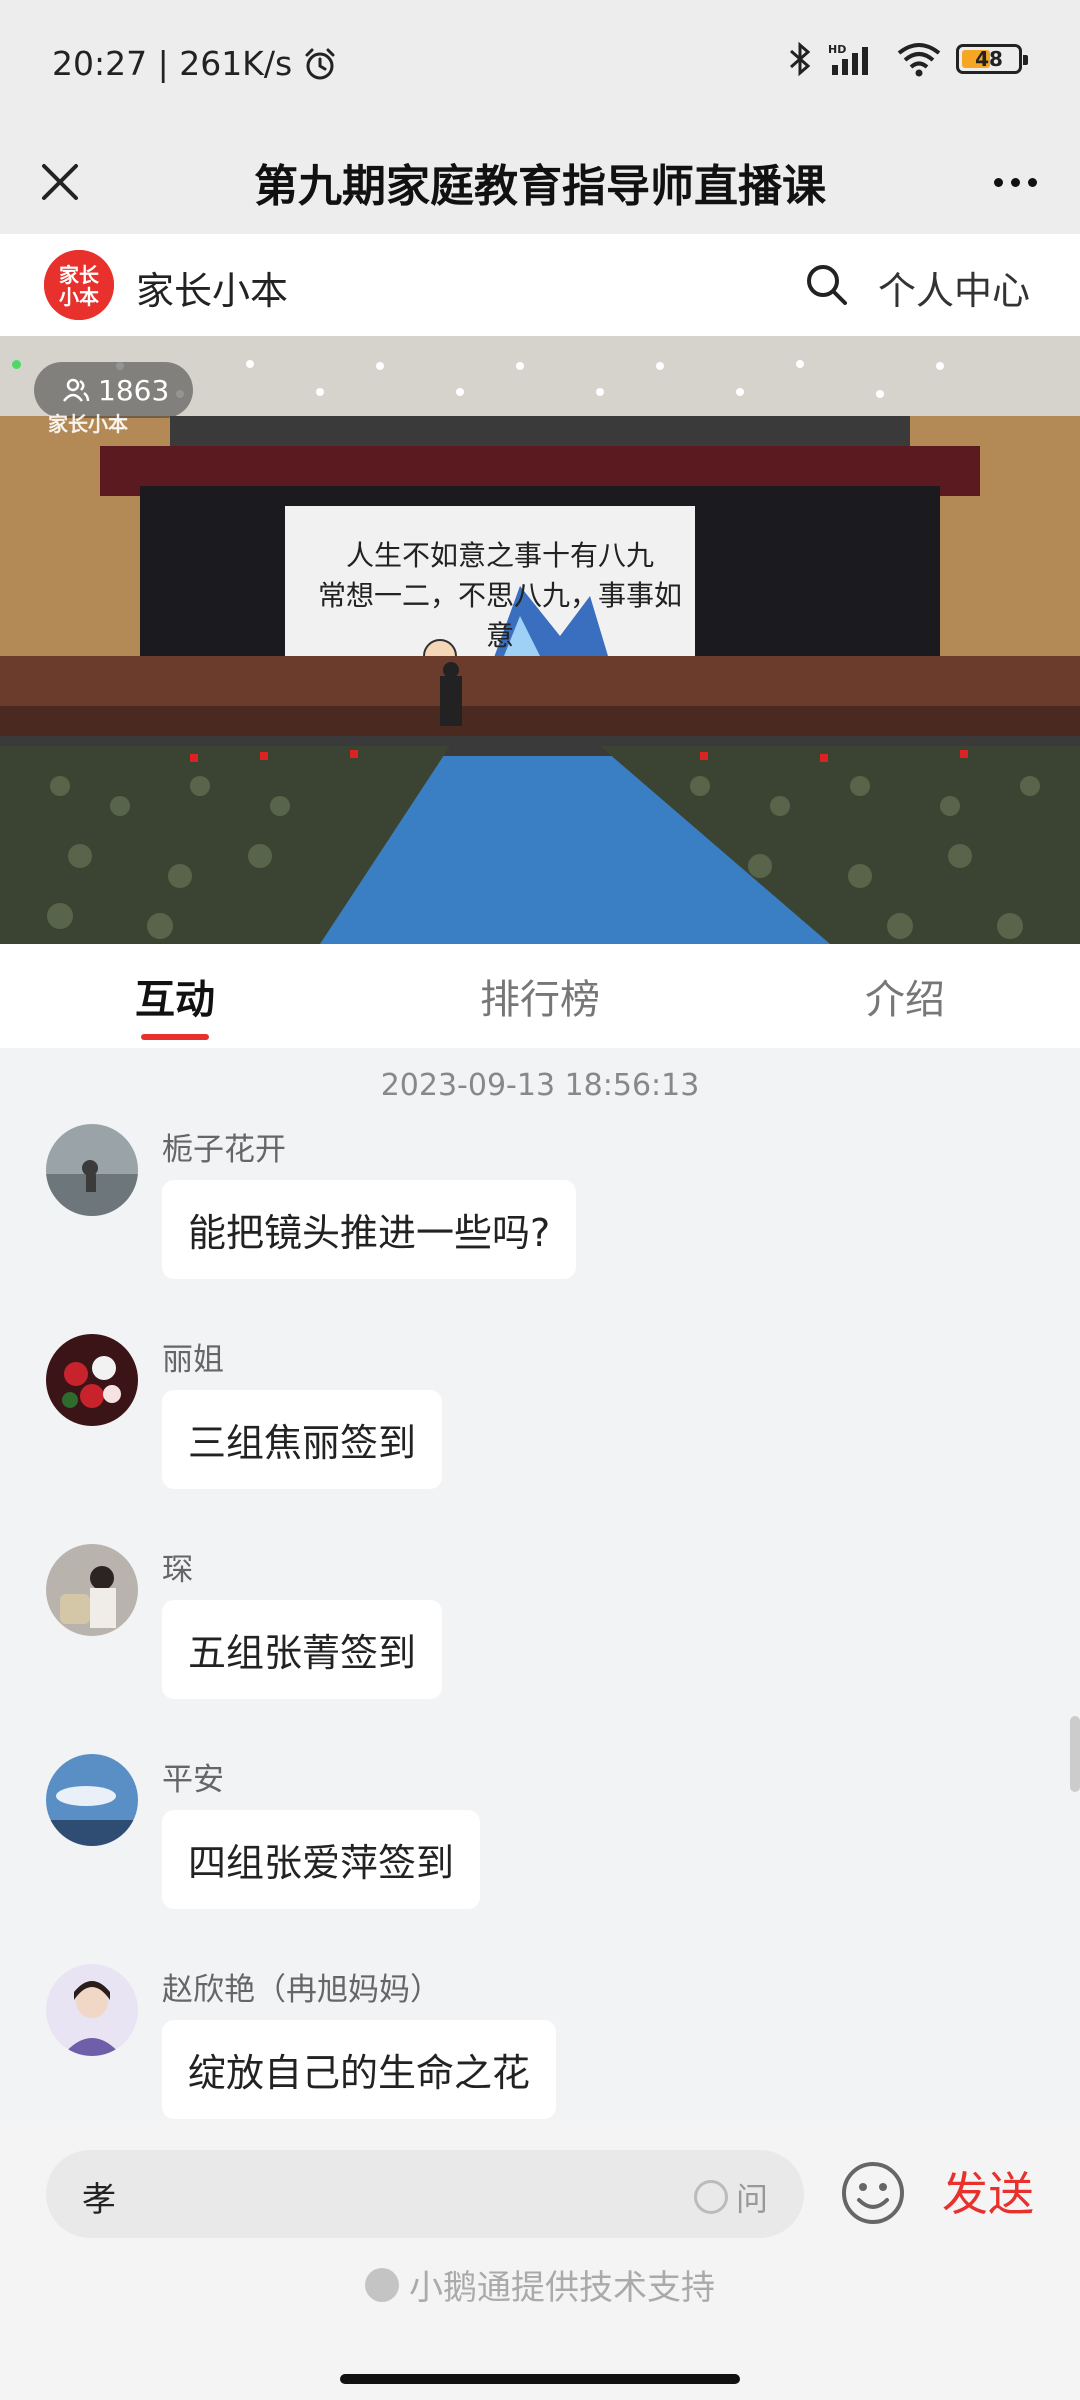 The image size is (1080, 2400). I want to click on message-bubble: 三组焦丽签到, so click(302, 1439).